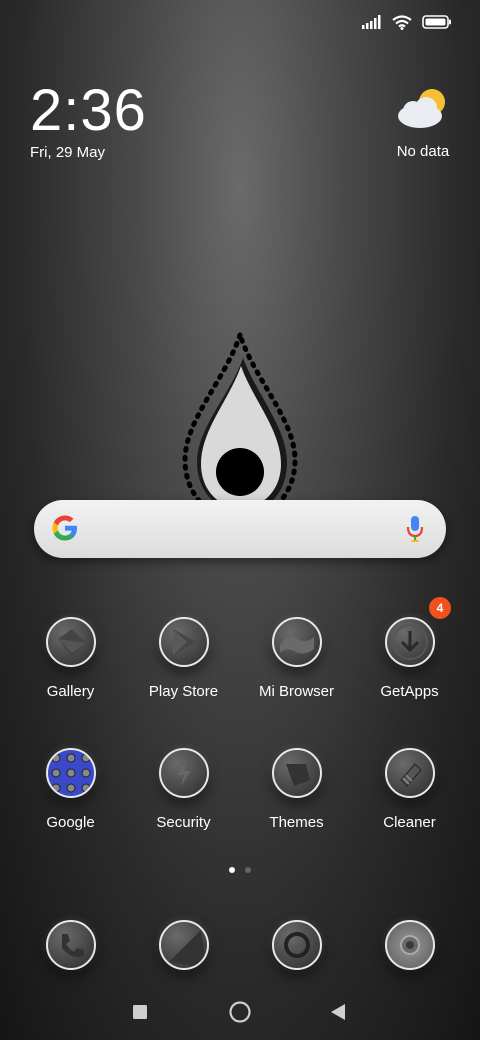 This screenshot has width=480, height=1040. I want to click on weather-status: No data, so click(423, 151).